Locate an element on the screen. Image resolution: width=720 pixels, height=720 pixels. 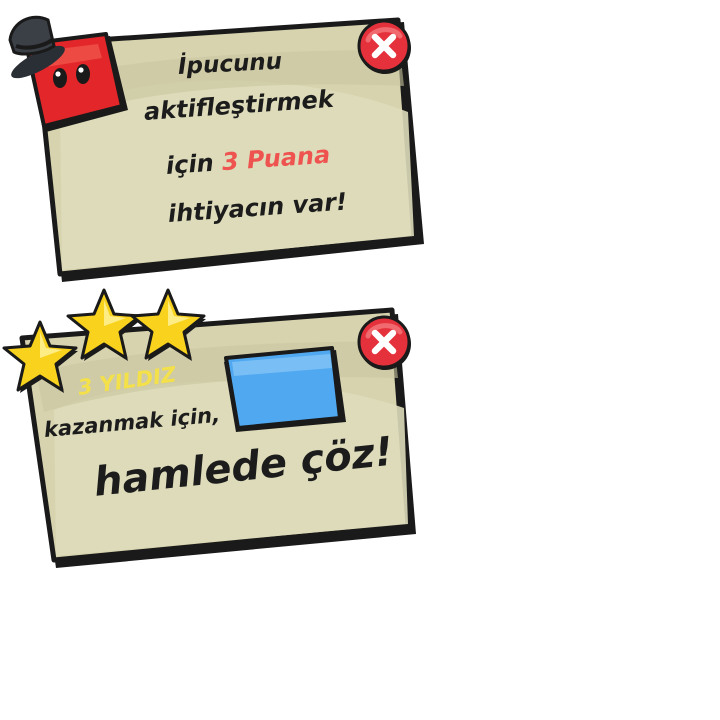
stars-close-button is located at coordinates (384, 342).